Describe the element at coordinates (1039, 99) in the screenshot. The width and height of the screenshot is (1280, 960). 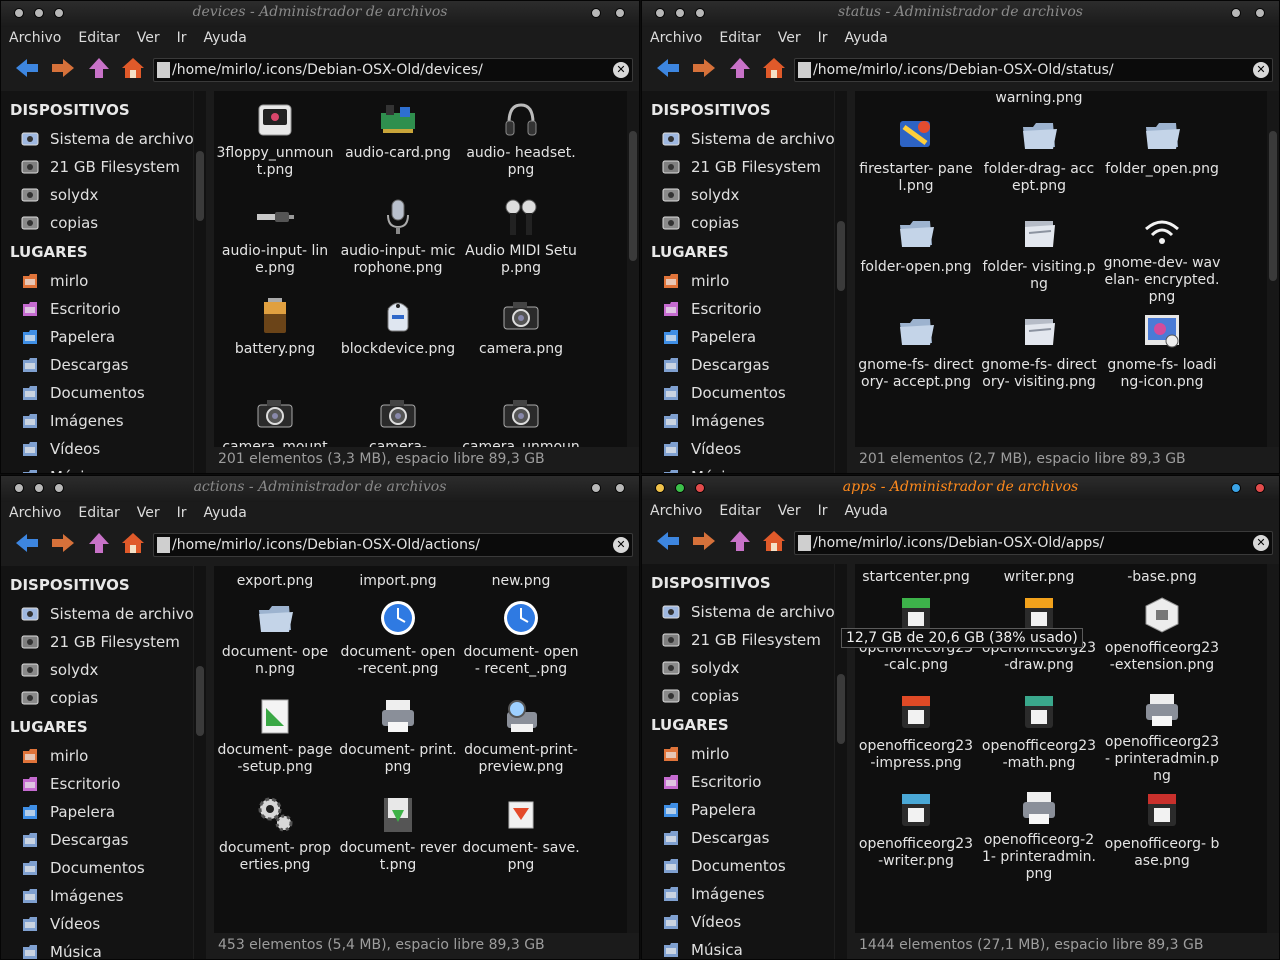
I see `file-item: warning.png` at that location.